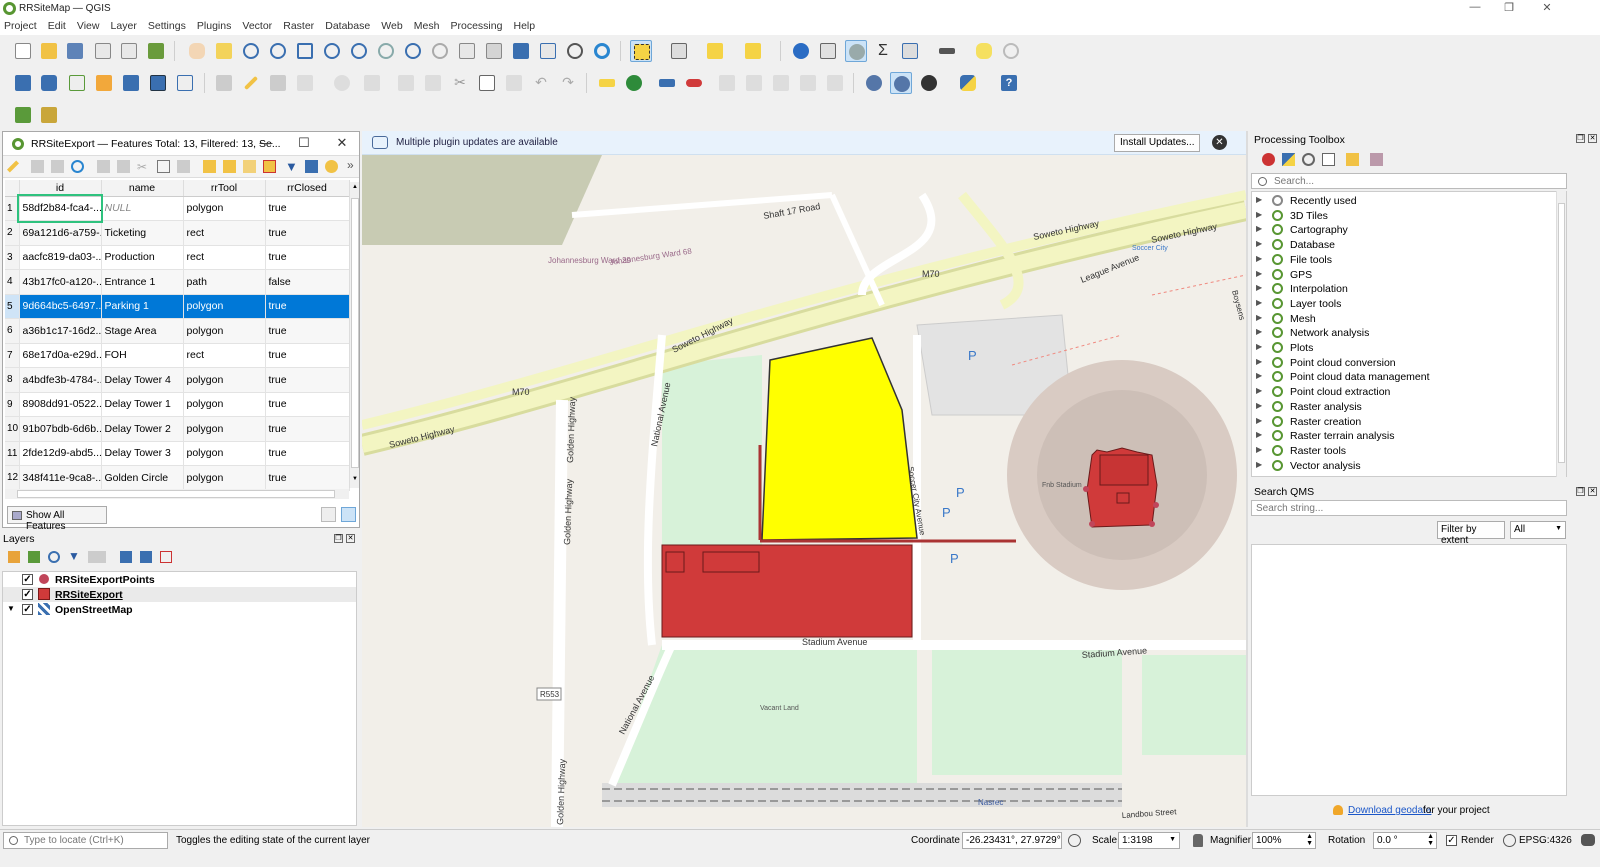 The height and width of the screenshot is (867, 1600). Describe the element at coordinates (269, 166) in the screenshot. I see `deselect-all-icon` at that location.